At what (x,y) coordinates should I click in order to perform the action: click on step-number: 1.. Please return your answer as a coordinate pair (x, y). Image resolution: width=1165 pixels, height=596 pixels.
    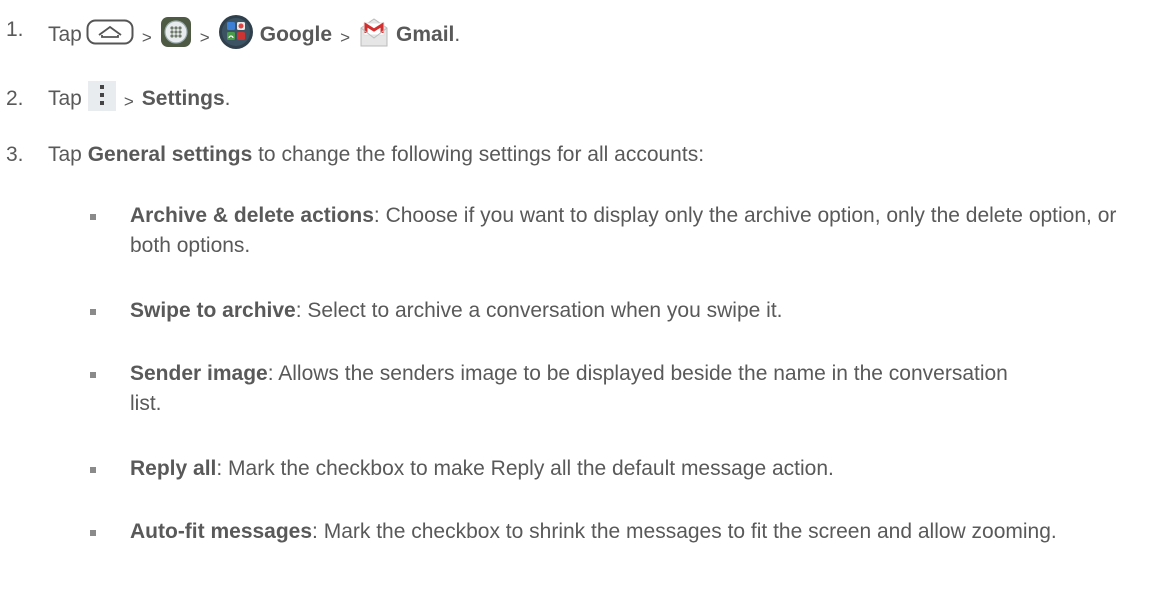
    Looking at the image, I should click on (15, 29).